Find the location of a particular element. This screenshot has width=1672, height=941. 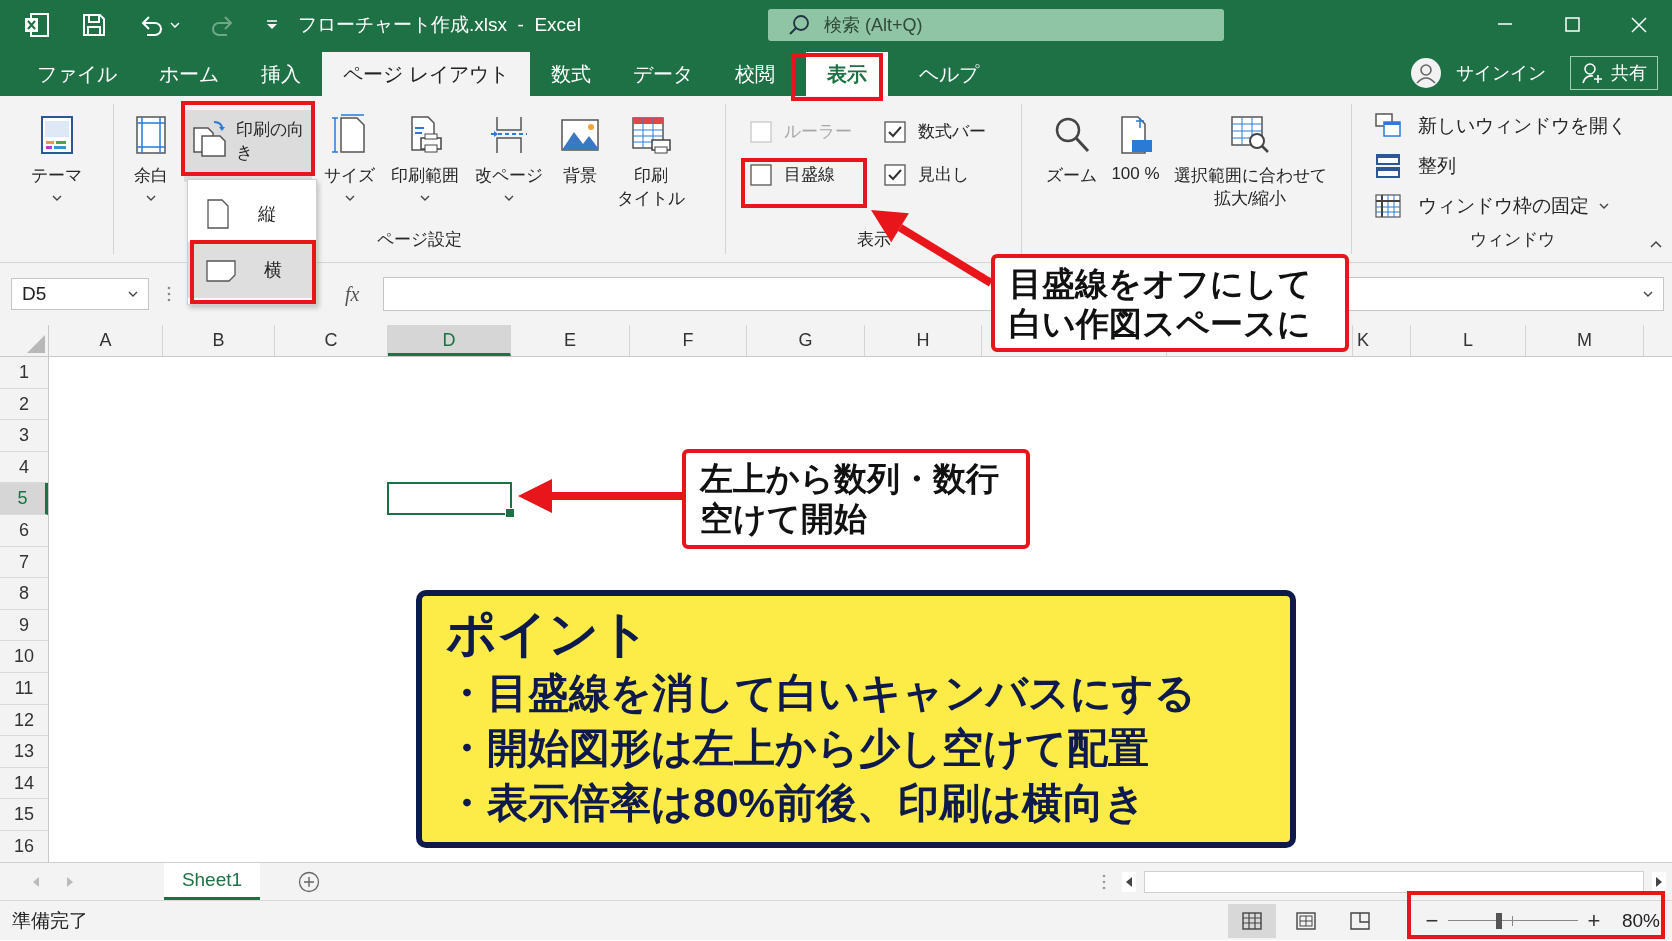

horizontal-scrollbar is located at coordinates (1394, 881).